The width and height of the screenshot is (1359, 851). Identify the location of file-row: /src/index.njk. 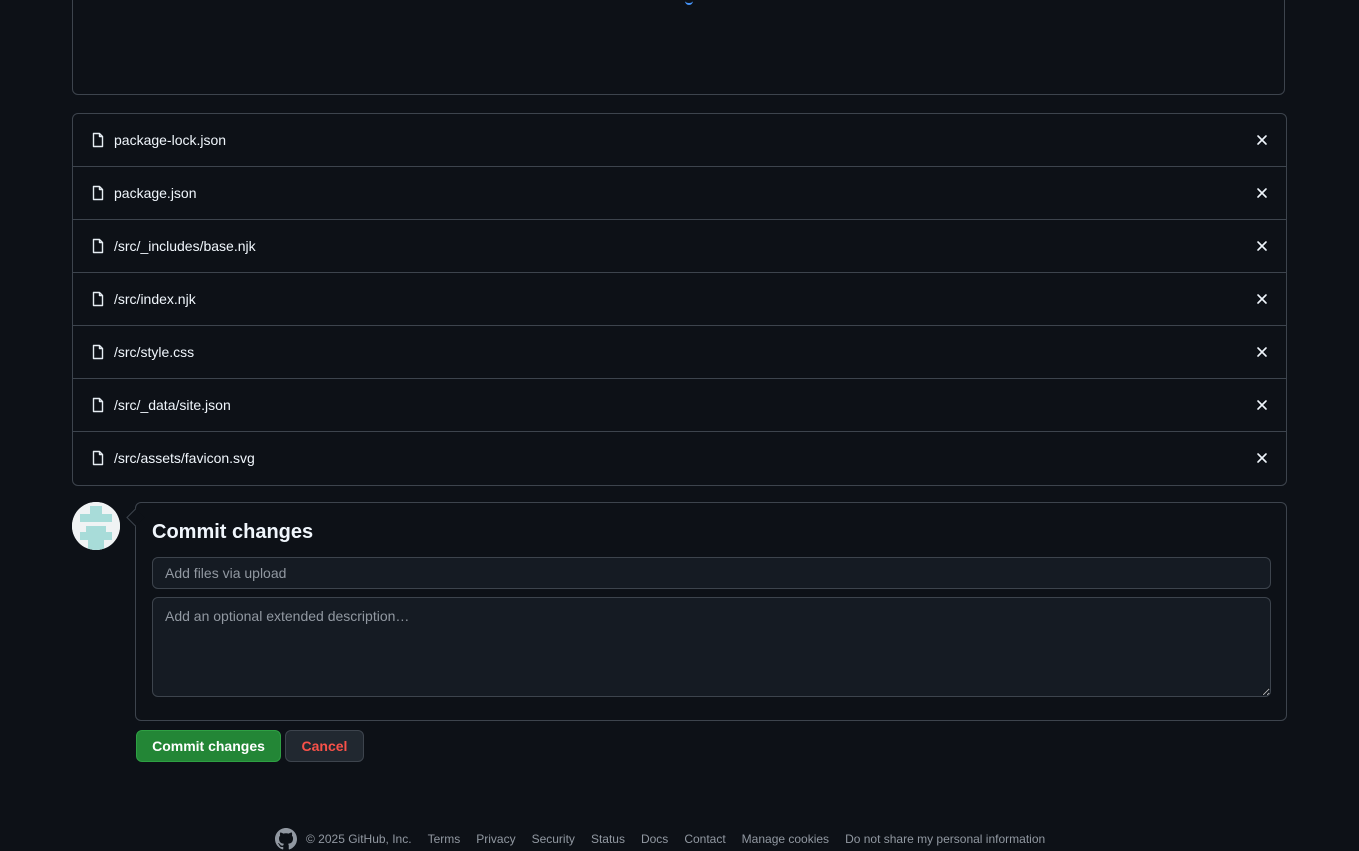
(679, 298).